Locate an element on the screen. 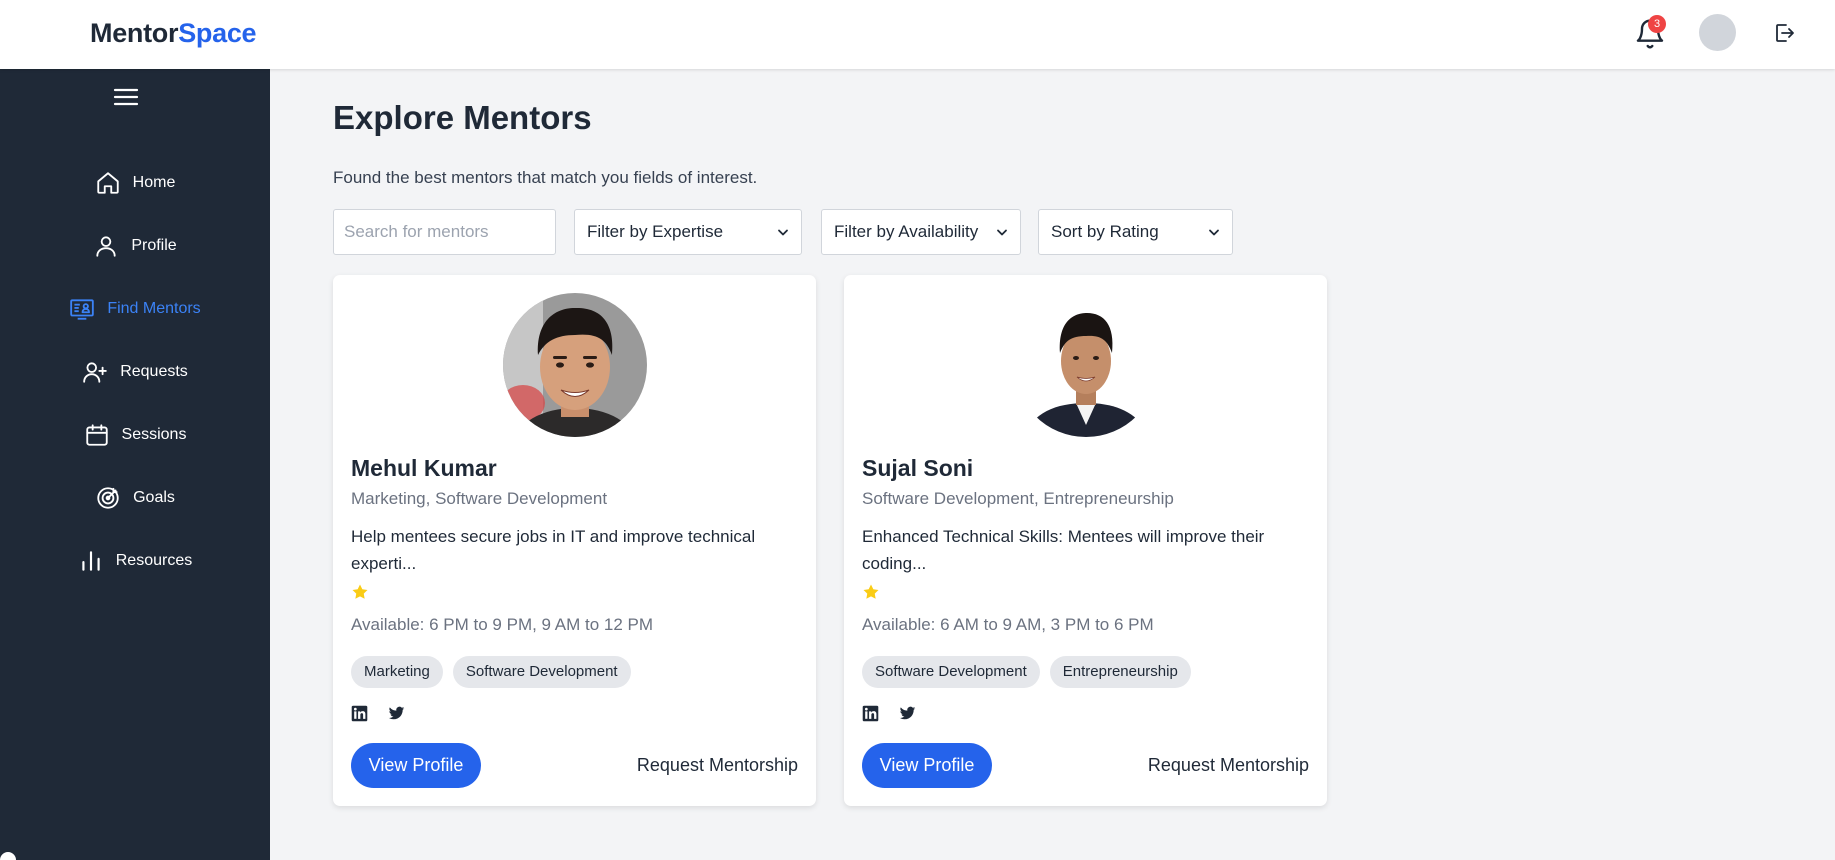 The image size is (1835, 860). logout-icon is located at coordinates (1784, 33).